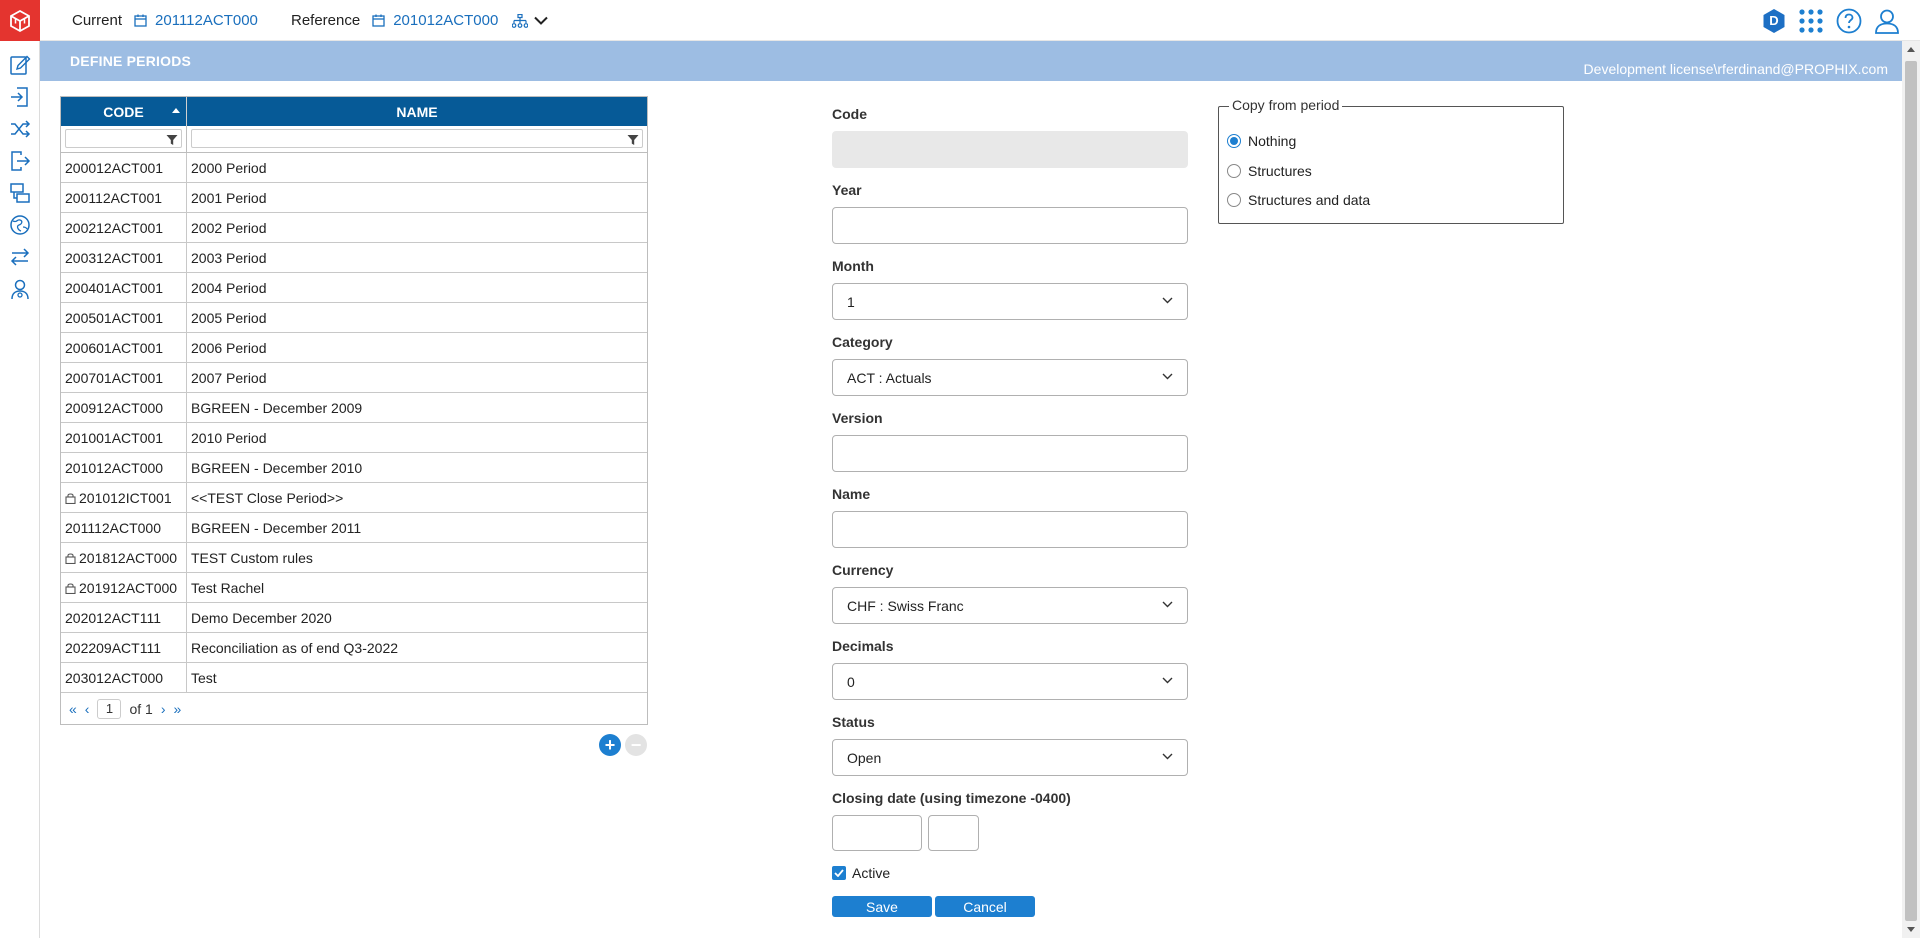  Describe the element at coordinates (1010, 301) in the screenshot. I see `month-select: 1` at that location.